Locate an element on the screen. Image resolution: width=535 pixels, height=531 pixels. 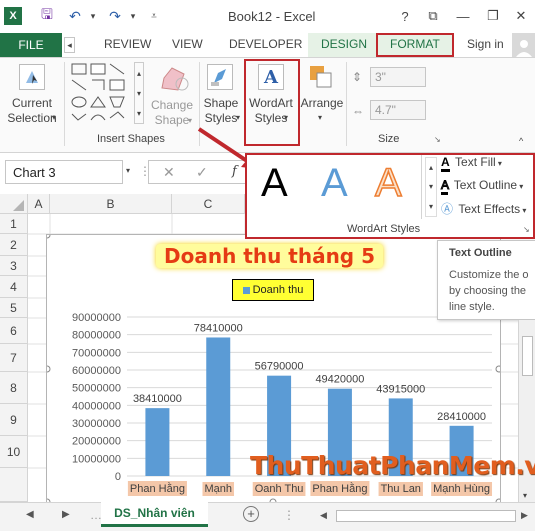
row-header-8: 8 is located at coordinates (14, 388).